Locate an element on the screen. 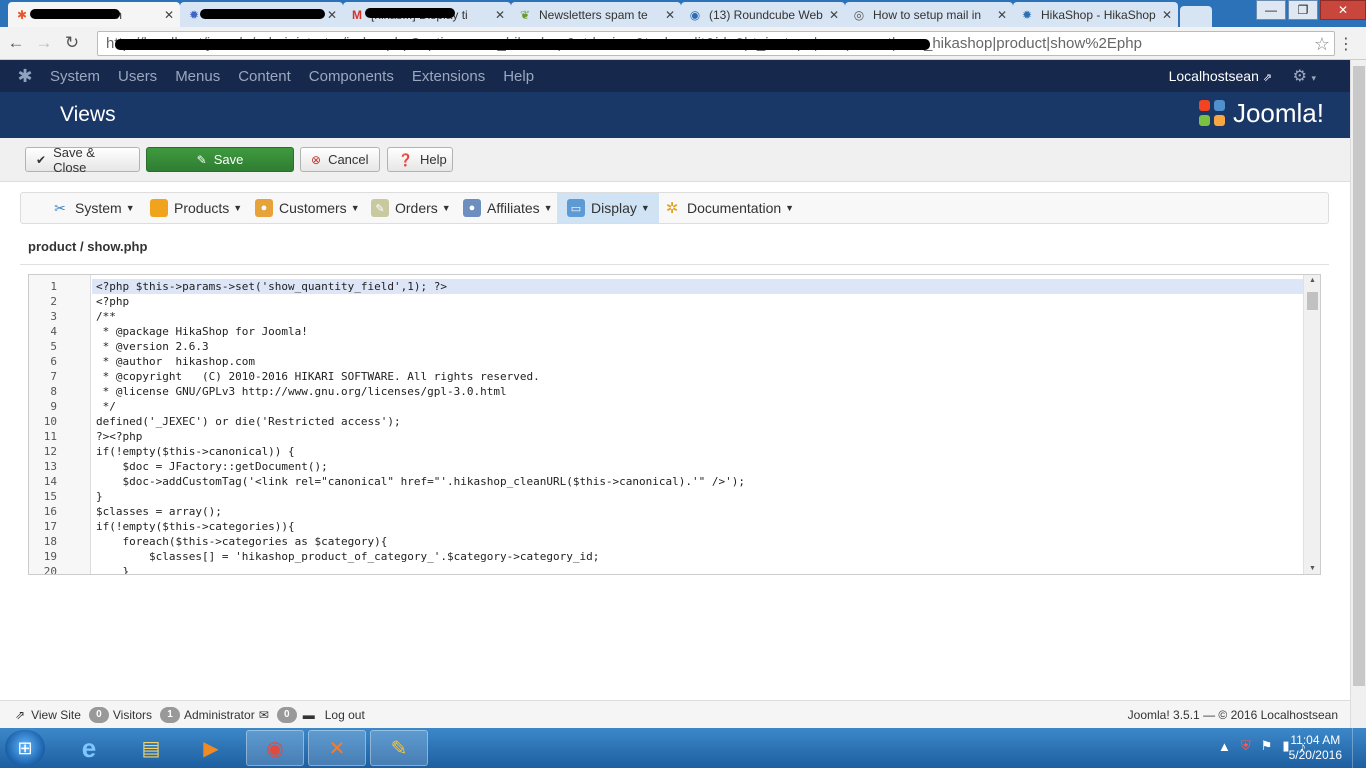  maximize-button: ❐ is located at coordinates (1303, 10).